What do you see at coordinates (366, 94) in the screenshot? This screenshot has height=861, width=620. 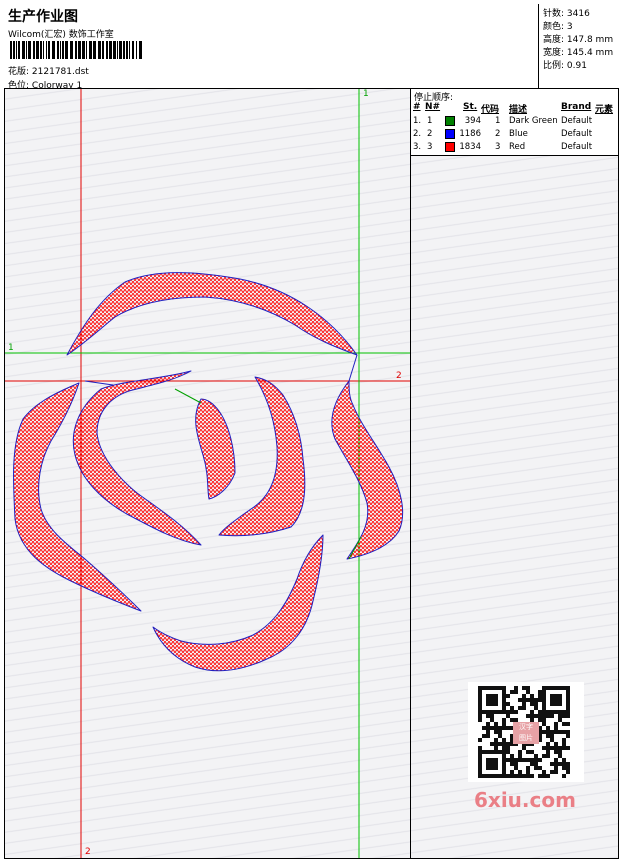 I see `guide-green-vertical-label: 1` at bounding box center [366, 94].